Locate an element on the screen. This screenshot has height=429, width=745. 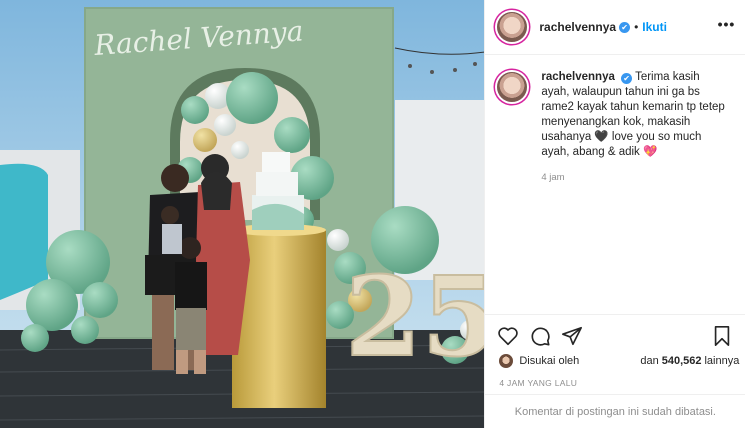
likes-and: dan is located at coordinates (649, 361).